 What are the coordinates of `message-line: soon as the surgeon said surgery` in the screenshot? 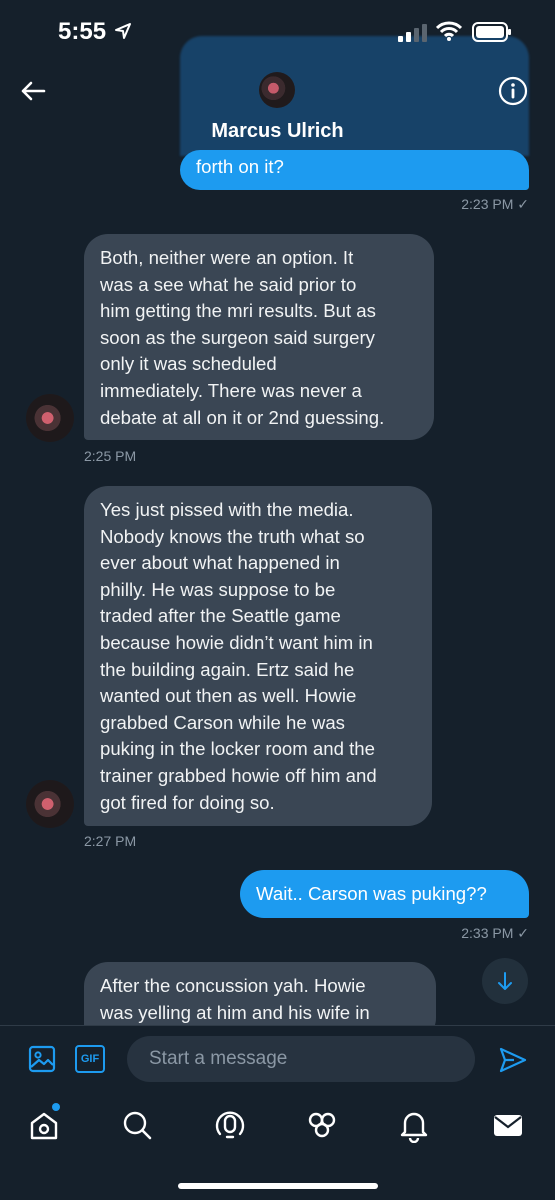 It's located at (237, 337).